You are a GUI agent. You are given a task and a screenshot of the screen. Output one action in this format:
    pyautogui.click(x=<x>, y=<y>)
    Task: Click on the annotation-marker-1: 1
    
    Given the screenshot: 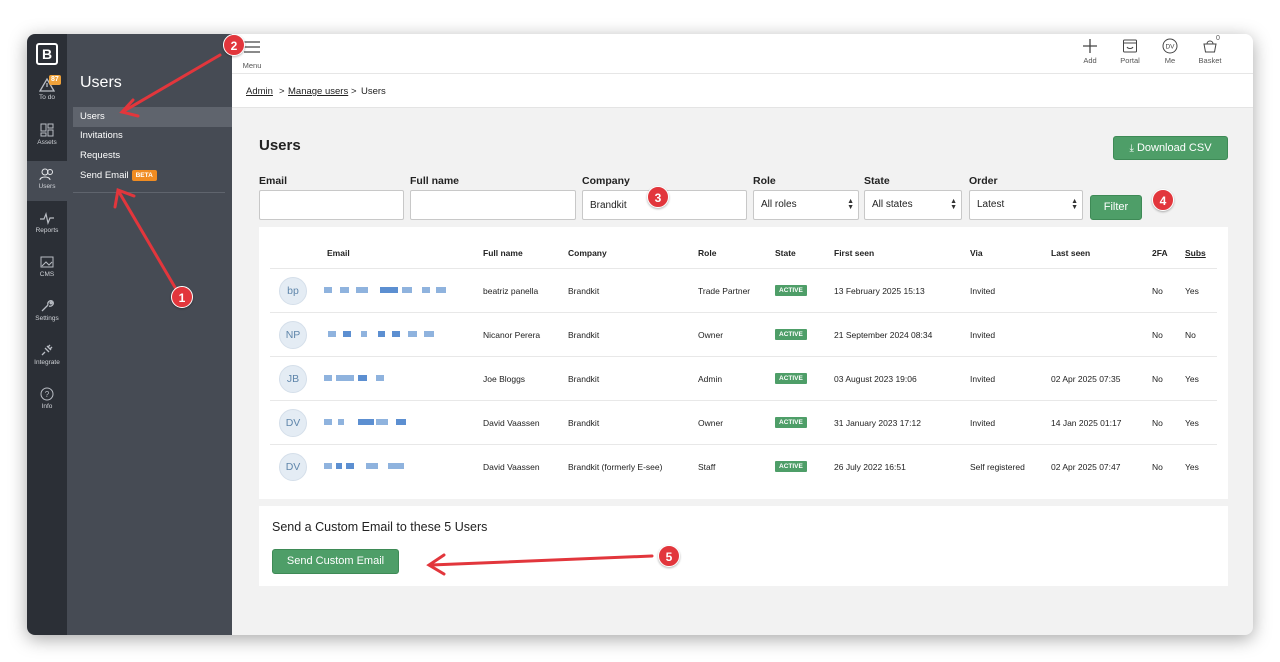 What is the action you would take?
    pyautogui.click(x=182, y=297)
    